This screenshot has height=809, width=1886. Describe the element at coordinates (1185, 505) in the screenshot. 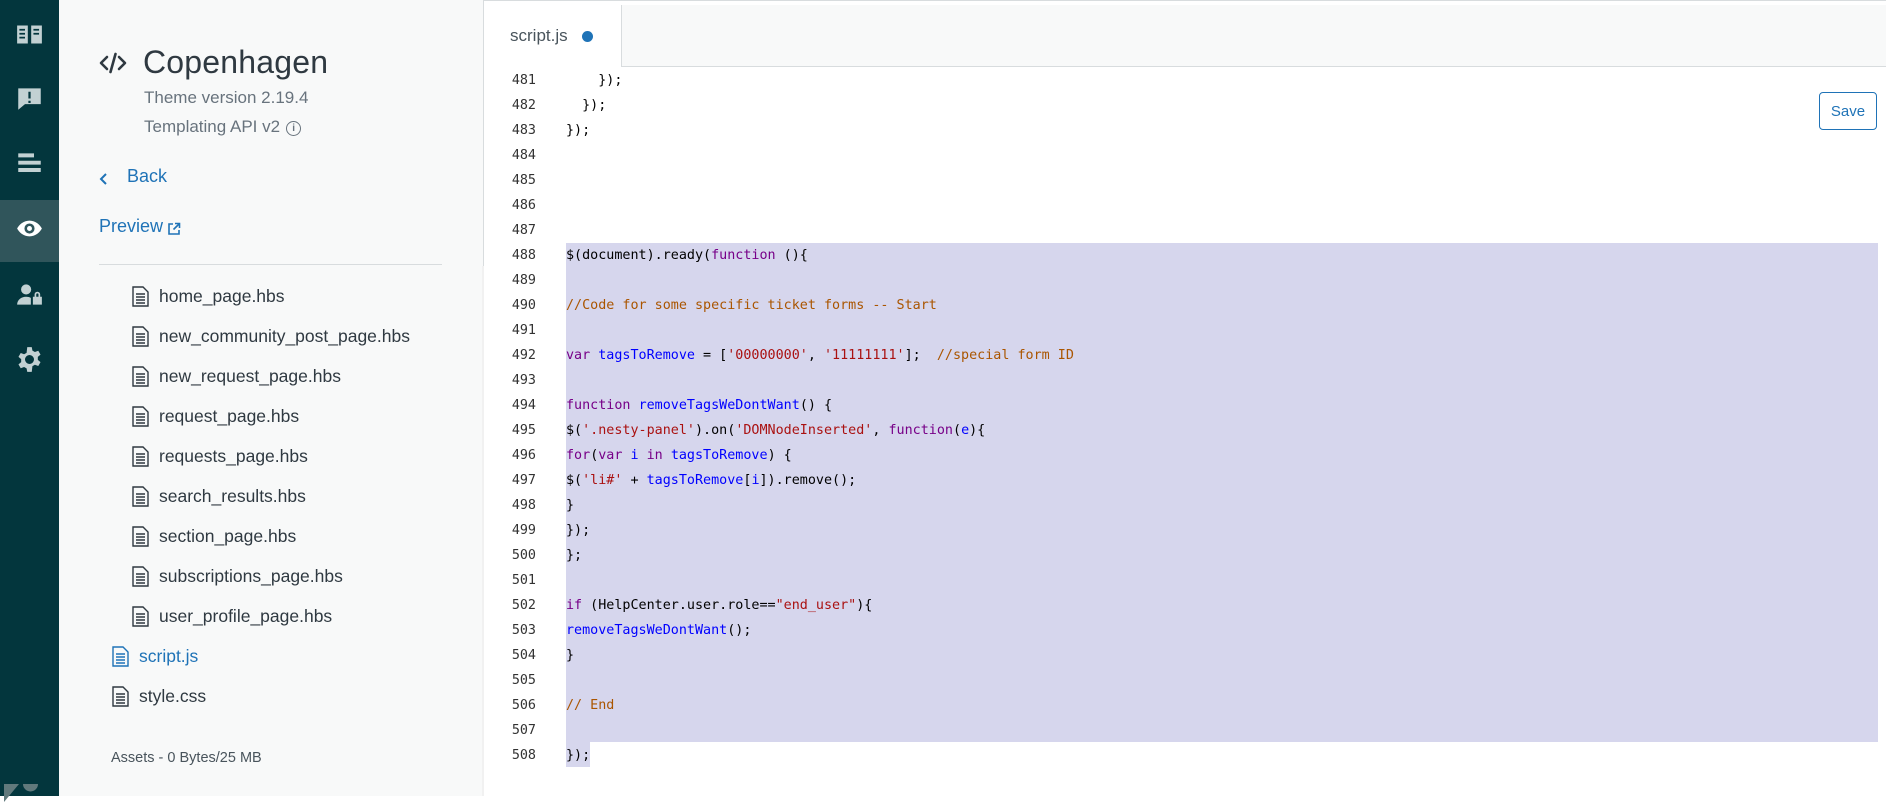

I see `code-line: 498}` at that location.